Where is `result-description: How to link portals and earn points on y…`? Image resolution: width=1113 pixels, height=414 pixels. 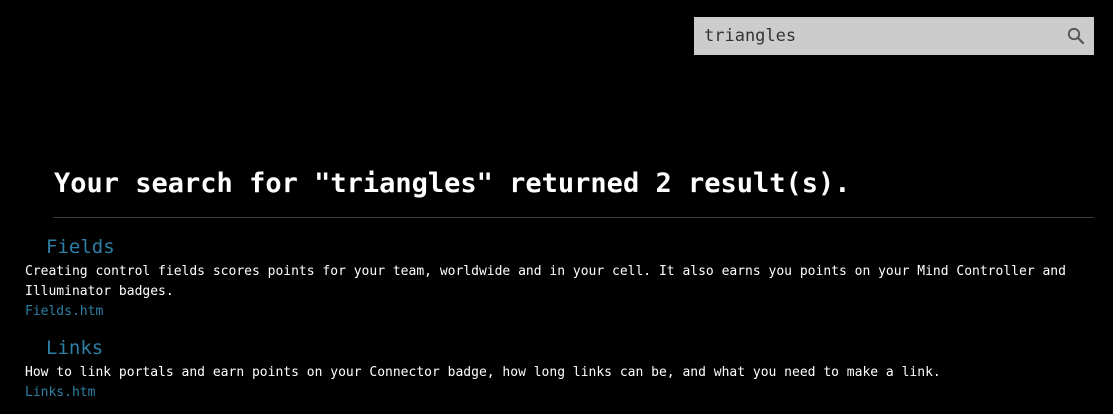 result-description: How to link portals and earn points on y… is located at coordinates (483, 372).